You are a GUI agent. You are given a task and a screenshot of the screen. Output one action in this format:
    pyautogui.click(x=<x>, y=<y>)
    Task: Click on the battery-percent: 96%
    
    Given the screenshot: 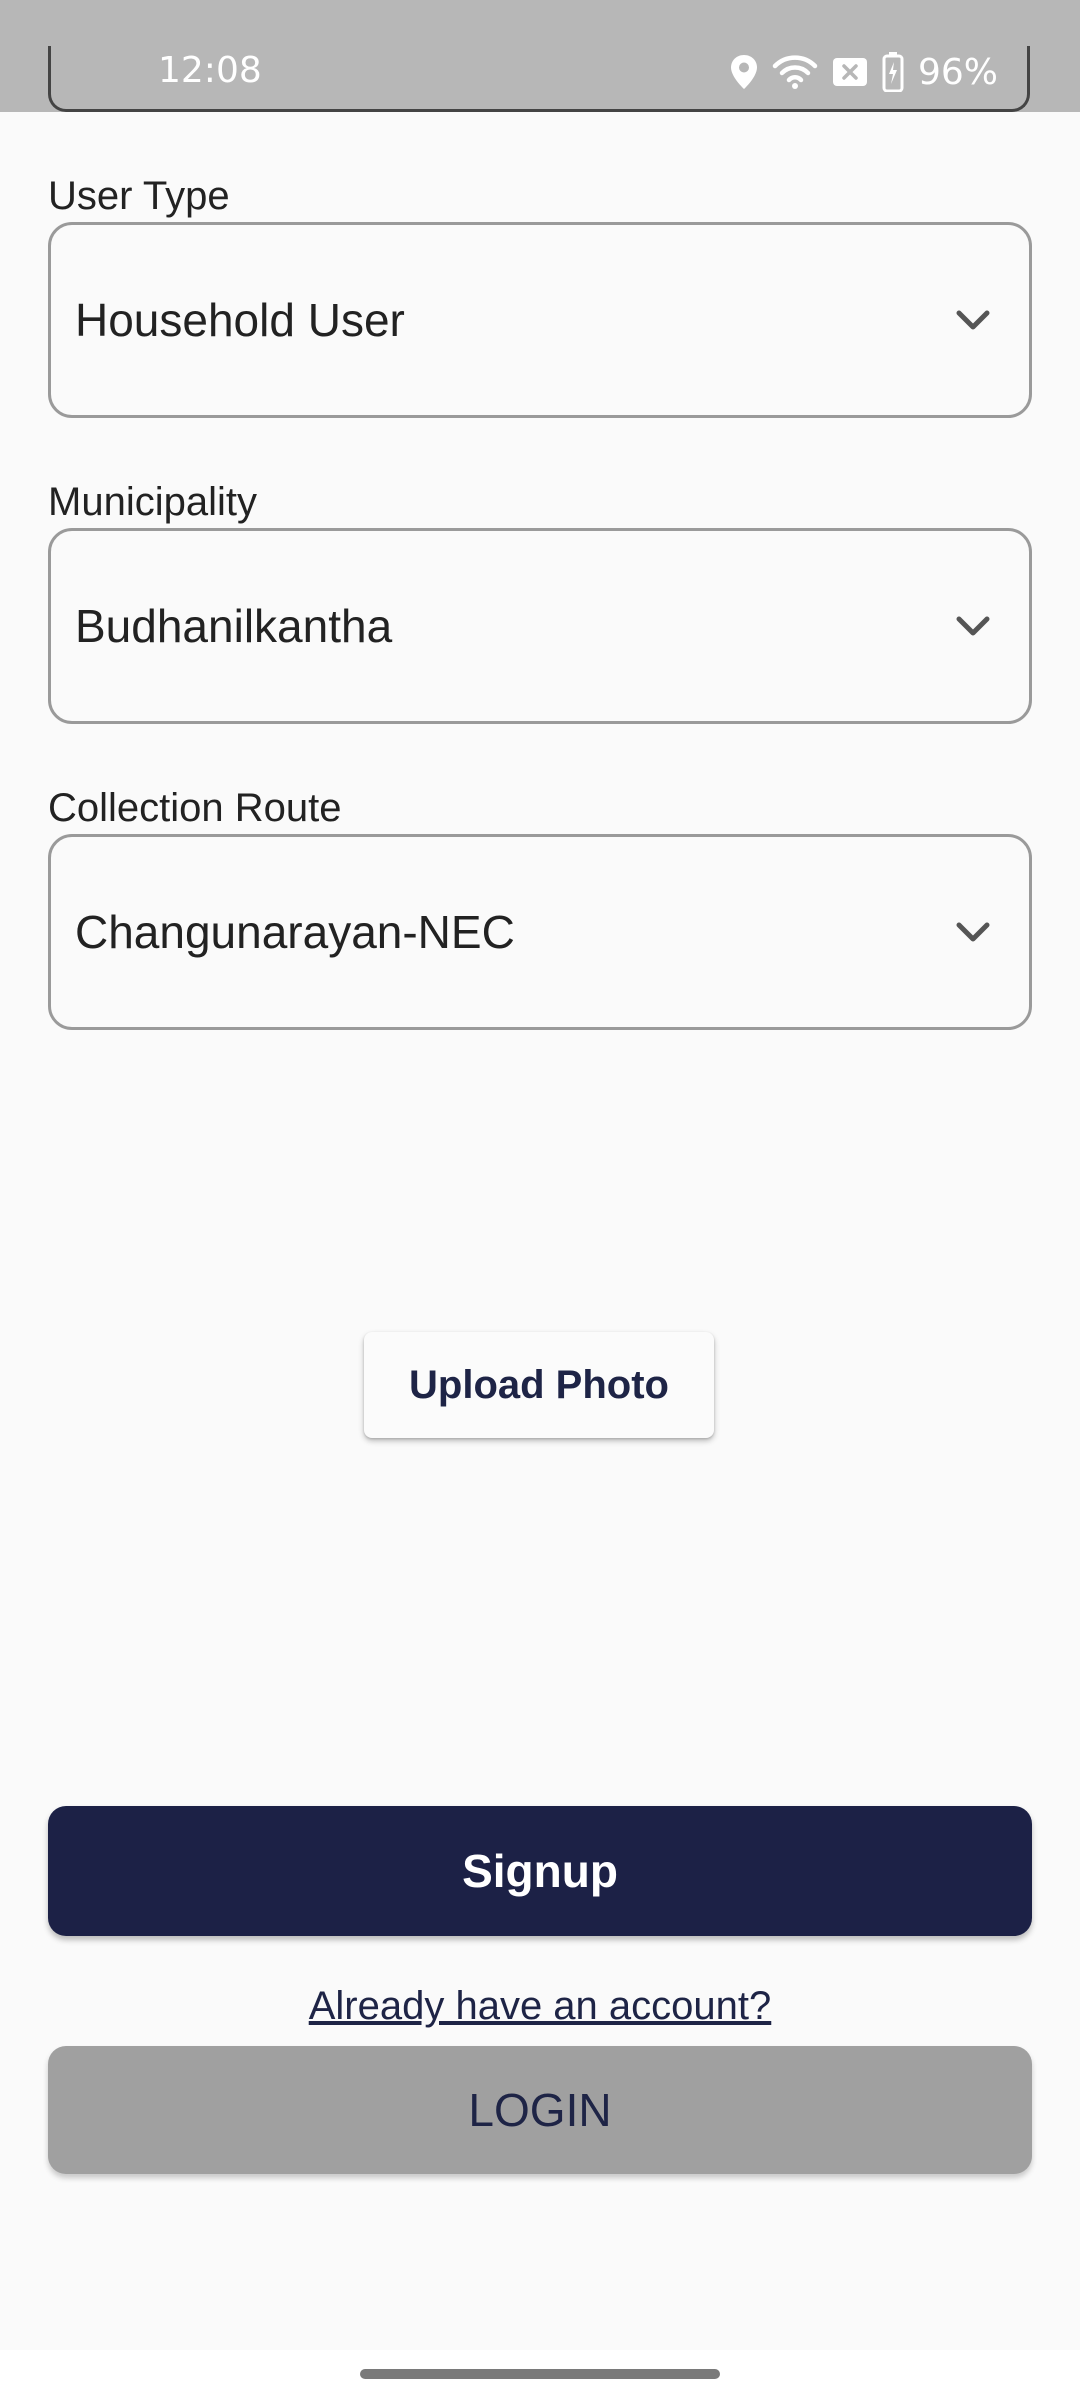 What is the action you would take?
    pyautogui.click(x=957, y=72)
    